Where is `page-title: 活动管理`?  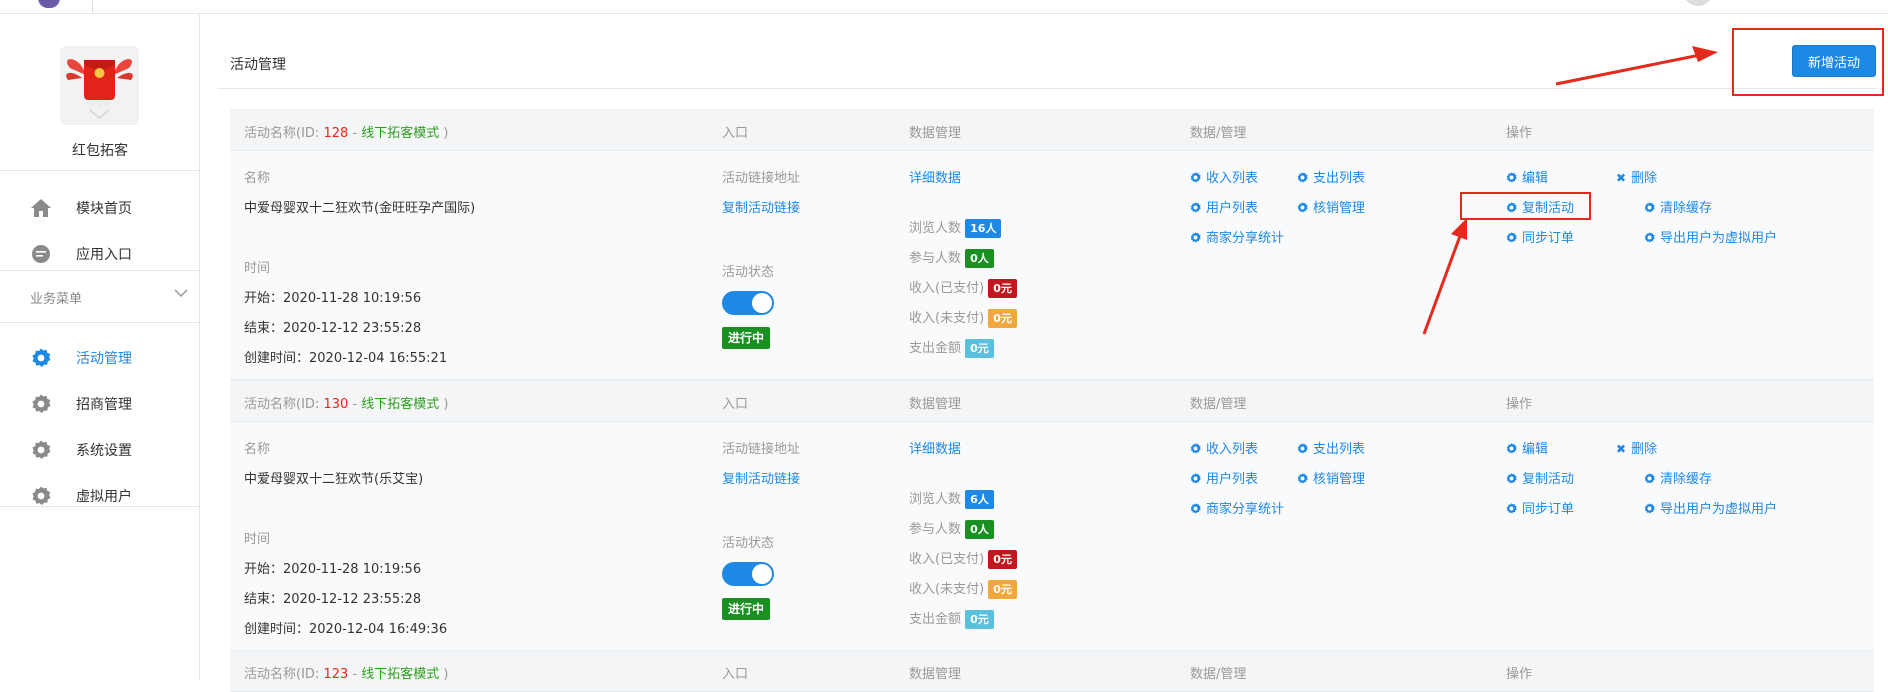 page-title: 活动管理 is located at coordinates (258, 65).